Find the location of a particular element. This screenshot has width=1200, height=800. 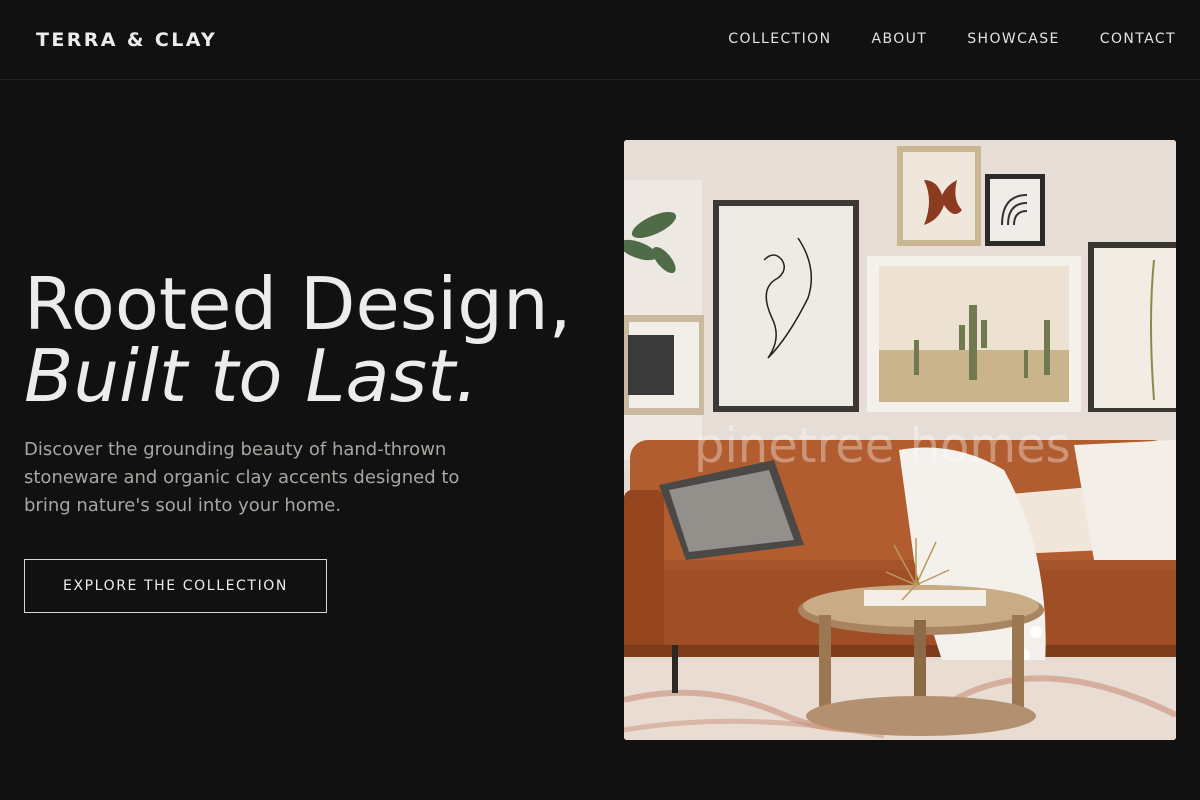

hero-title-line2: Built to Last. is located at coordinates (251, 376).